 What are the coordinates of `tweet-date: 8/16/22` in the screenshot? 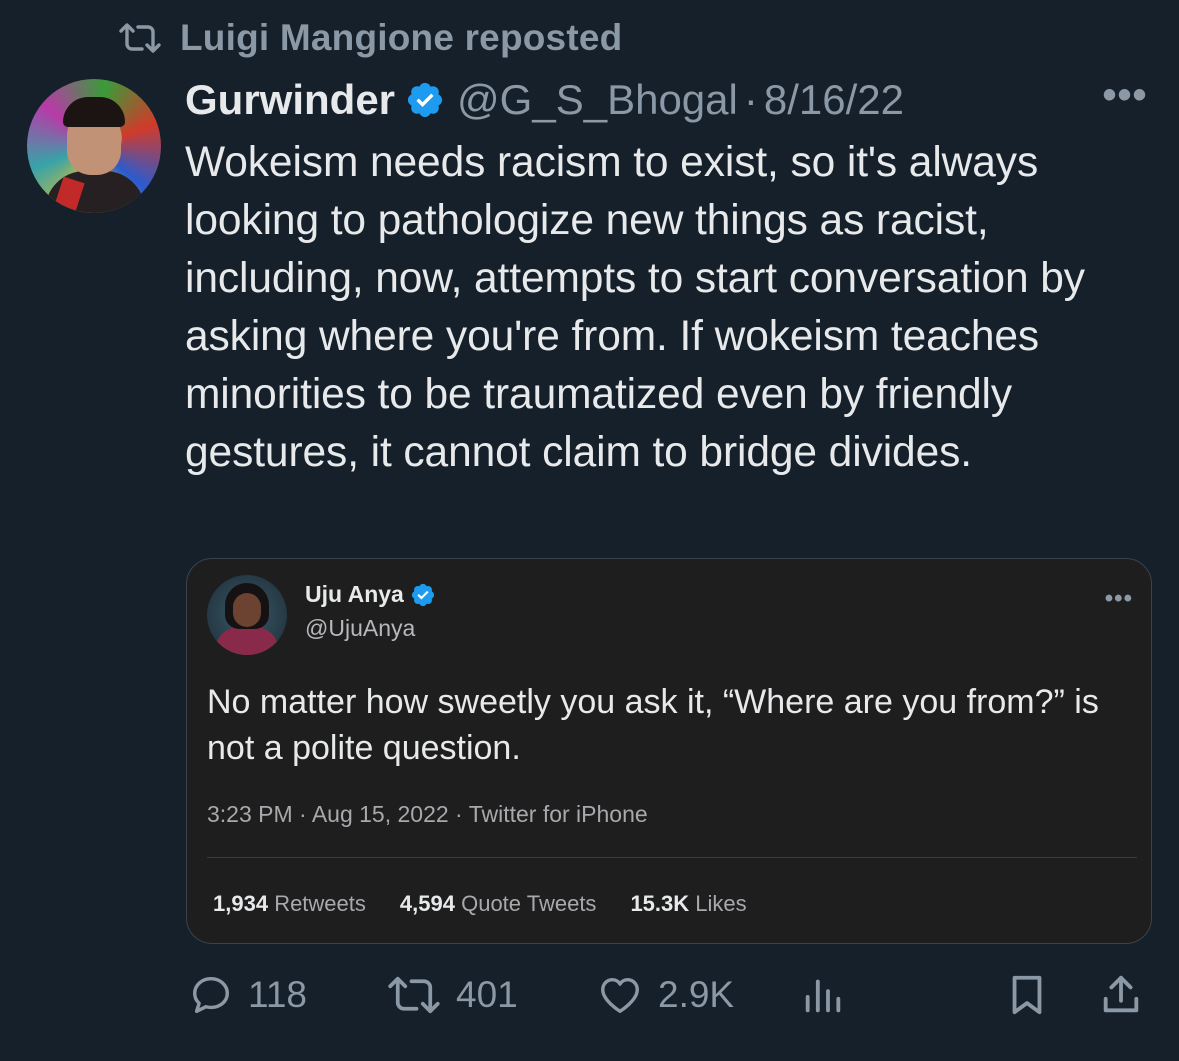 It's located at (834, 100).